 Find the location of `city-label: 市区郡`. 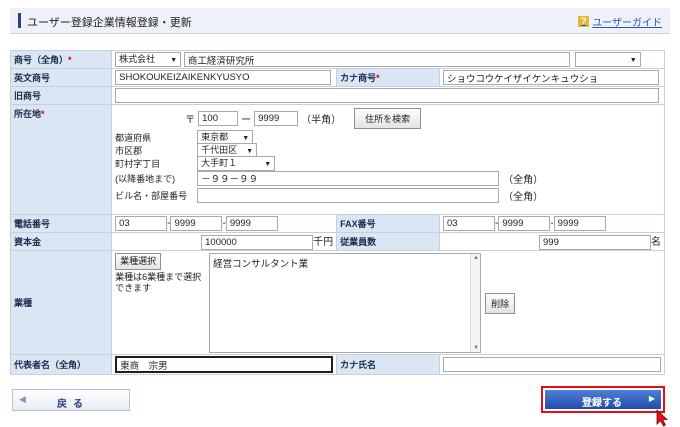

city-label: 市区郡 is located at coordinates (129, 151).